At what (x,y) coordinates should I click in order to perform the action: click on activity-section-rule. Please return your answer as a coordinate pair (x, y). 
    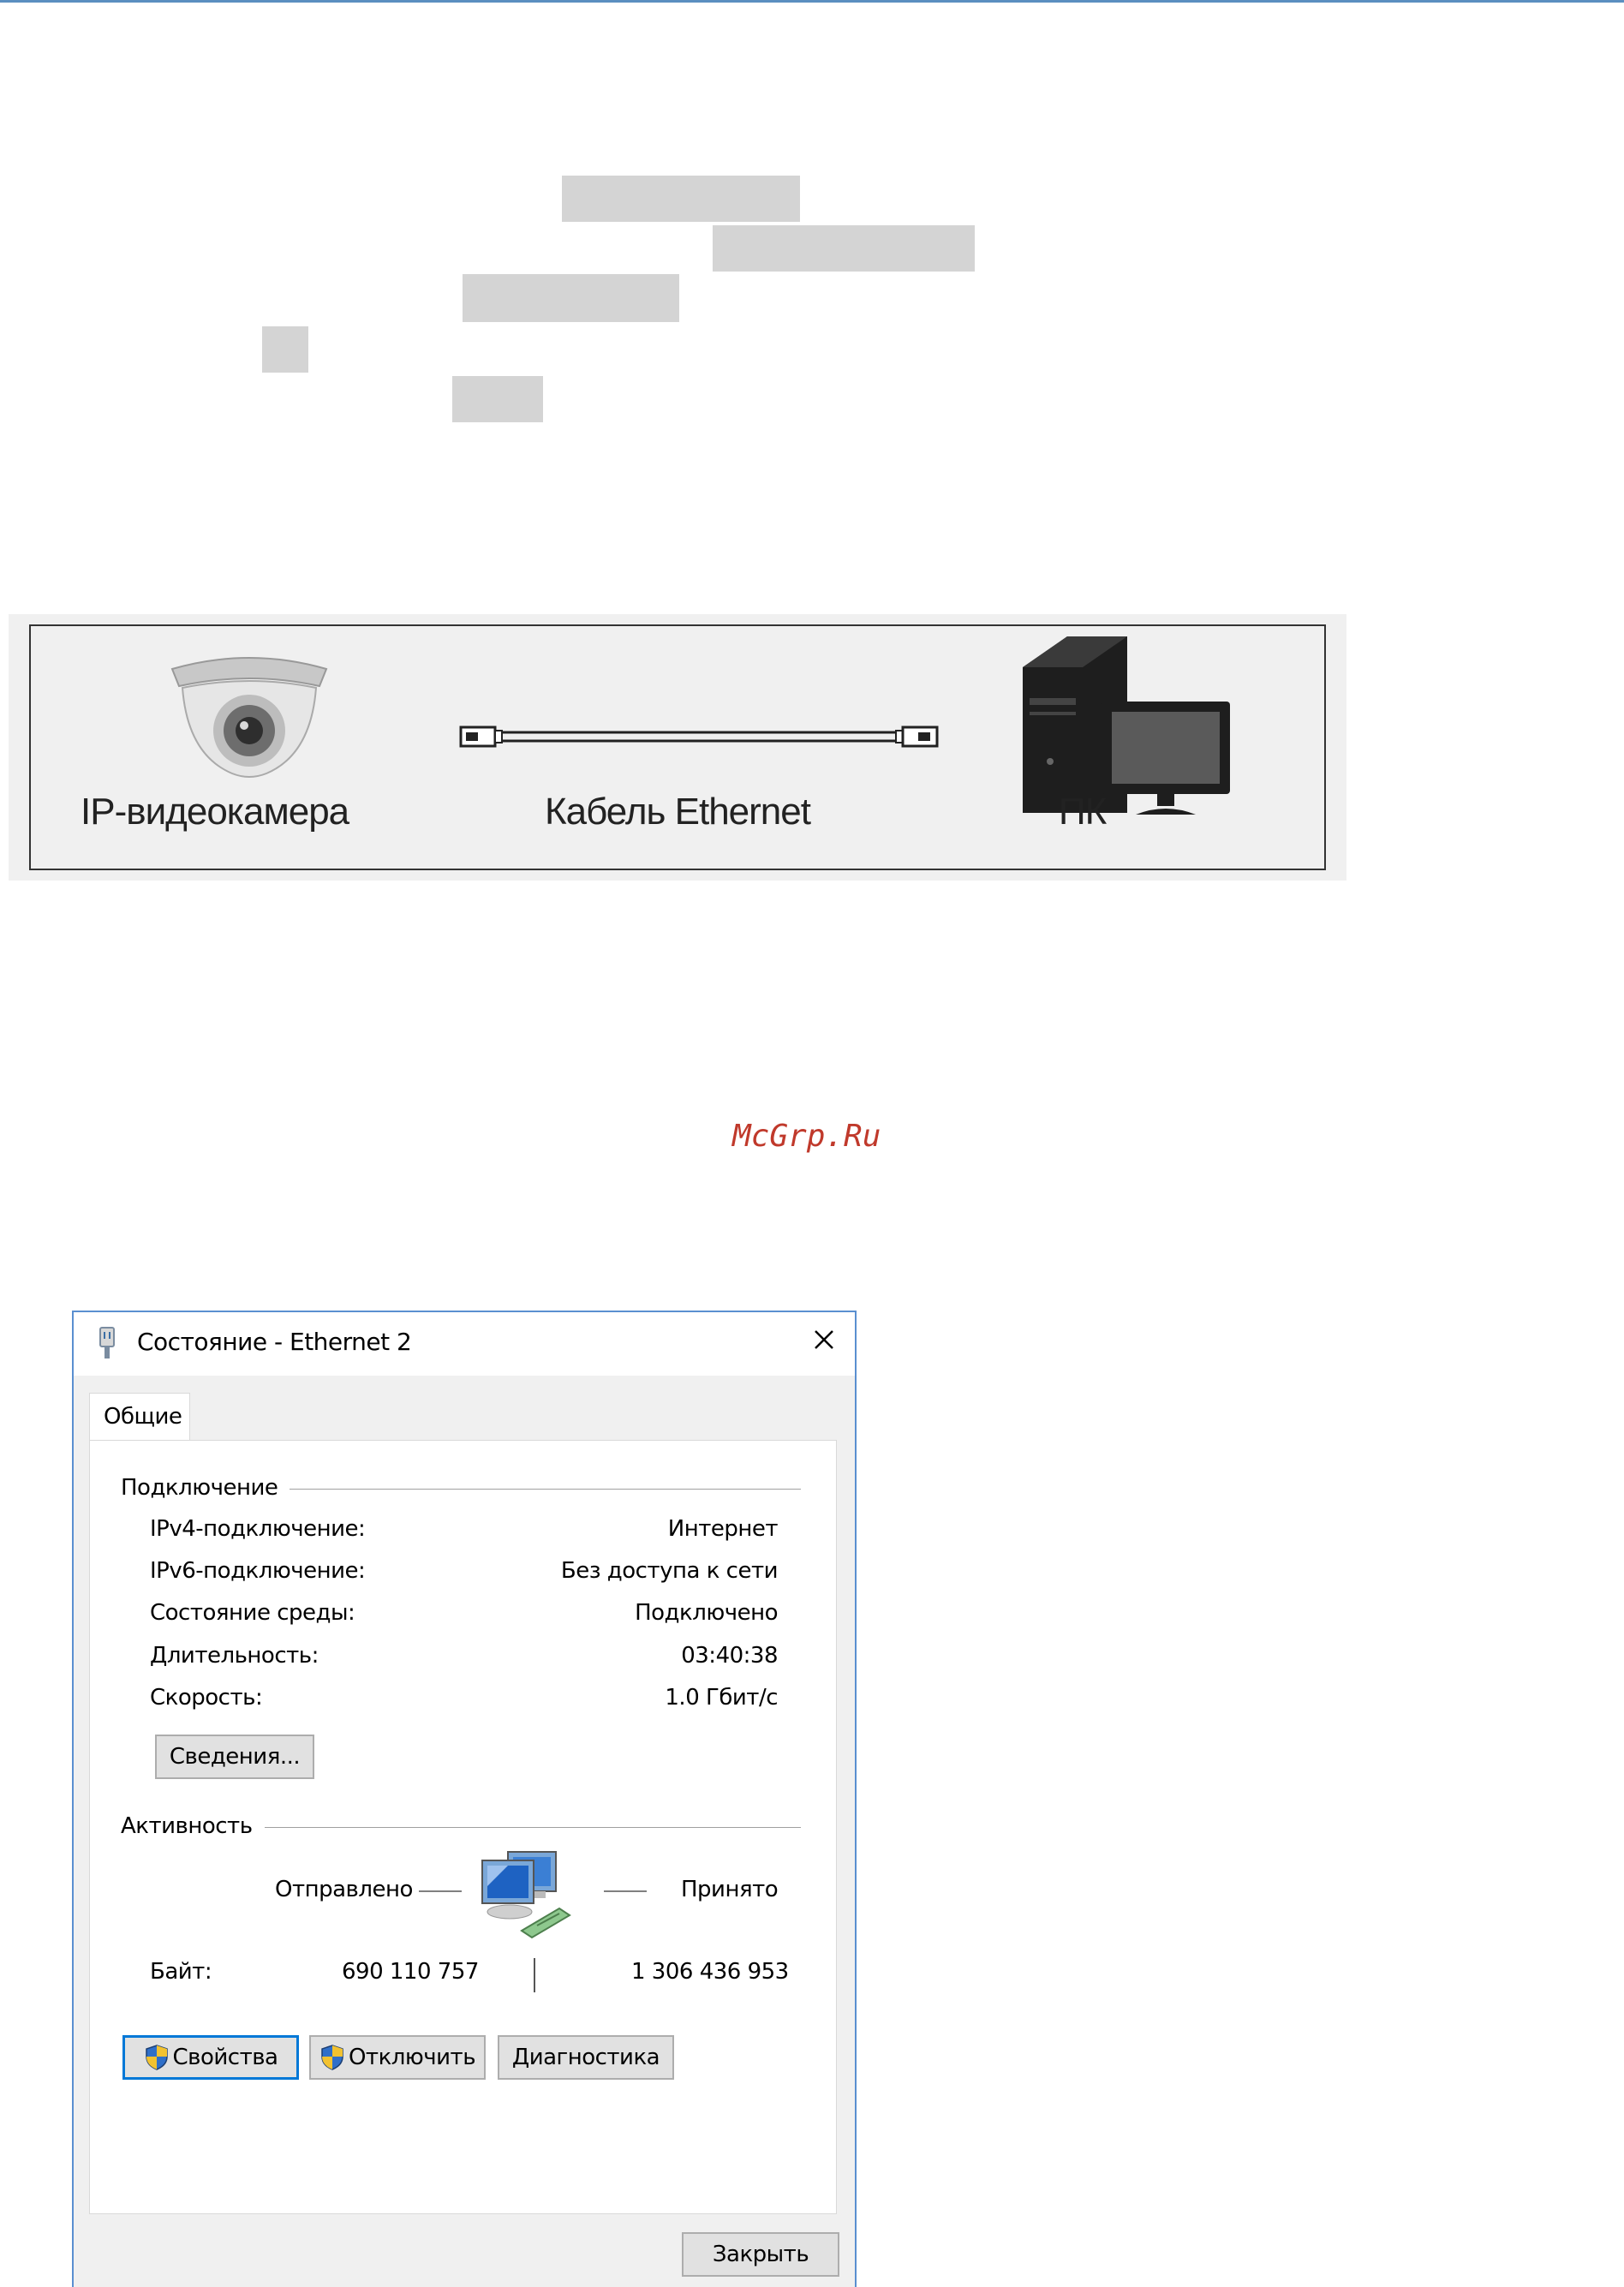
    Looking at the image, I should click on (531, 1827).